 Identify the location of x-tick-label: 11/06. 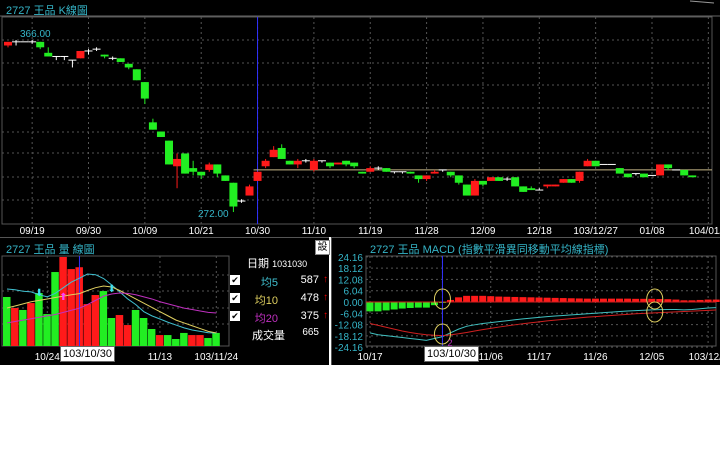
(491, 357).